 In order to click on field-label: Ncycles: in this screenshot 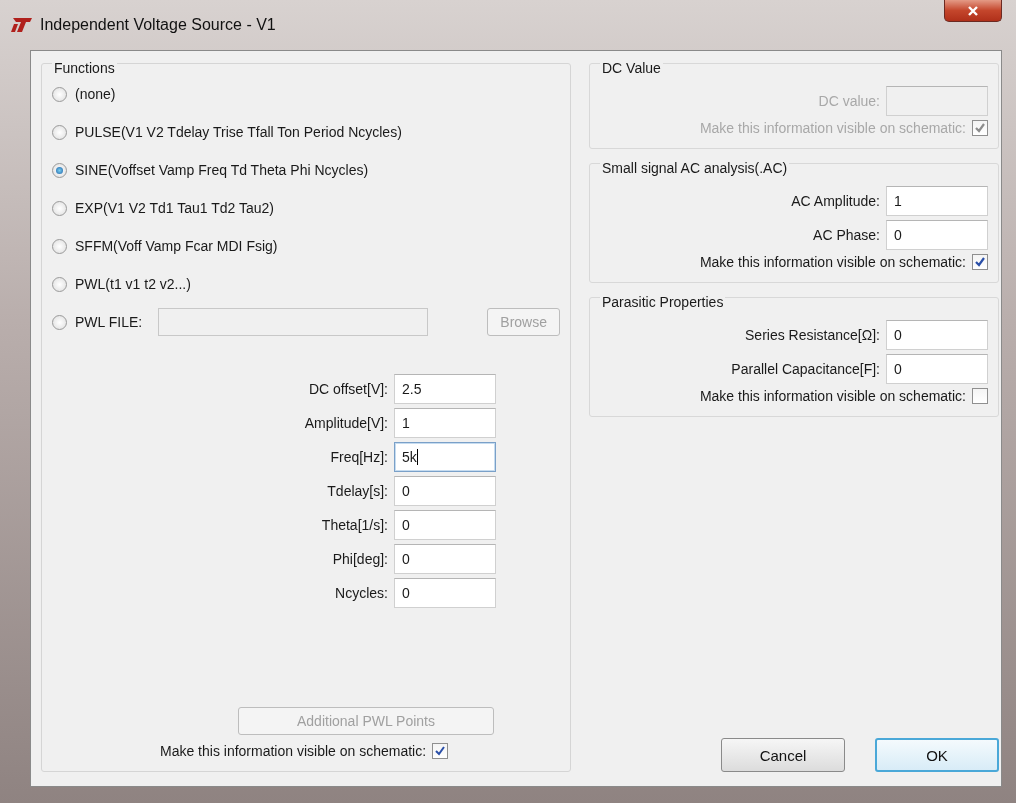, I will do `click(361, 593)`.